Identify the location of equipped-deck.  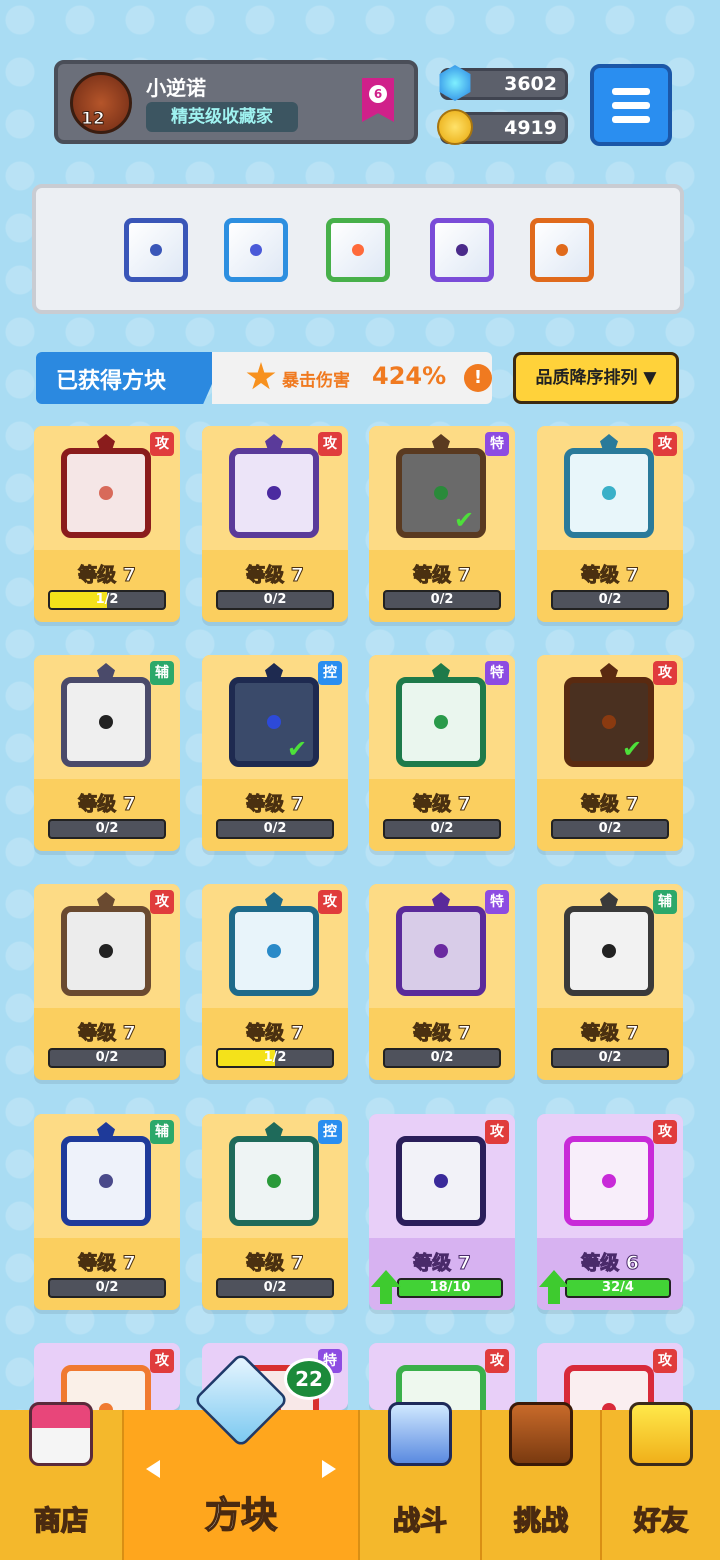
(358, 249).